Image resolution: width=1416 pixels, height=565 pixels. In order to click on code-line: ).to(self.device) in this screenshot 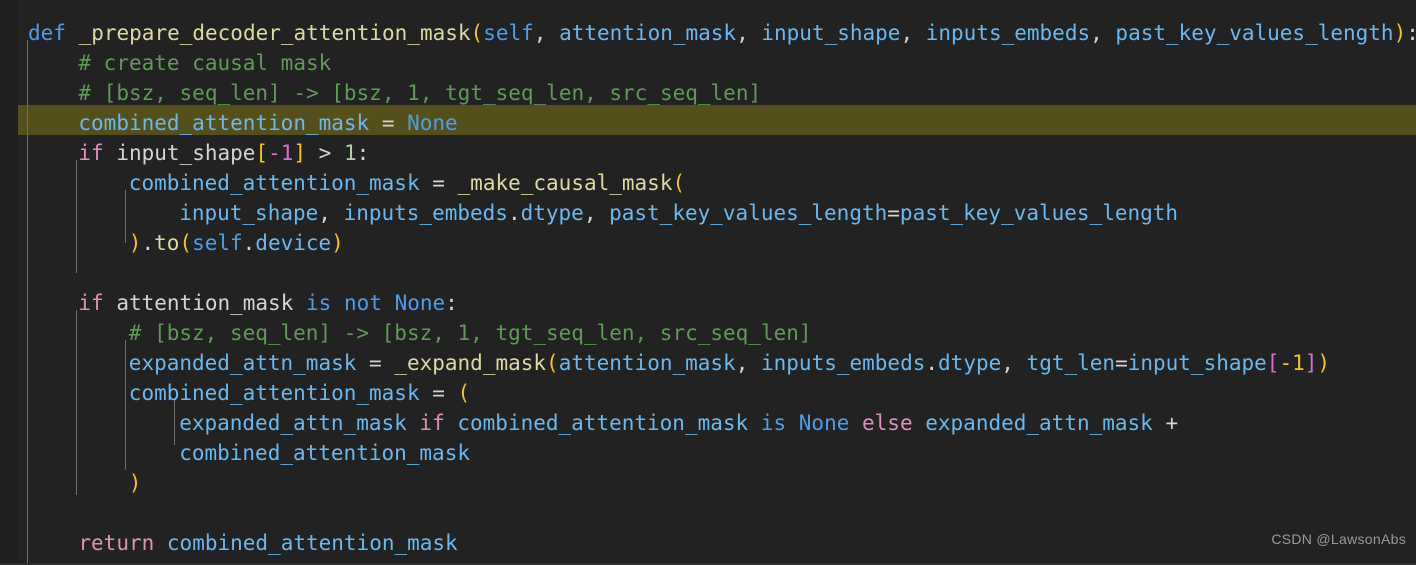, I will do `click(172, 243)`.